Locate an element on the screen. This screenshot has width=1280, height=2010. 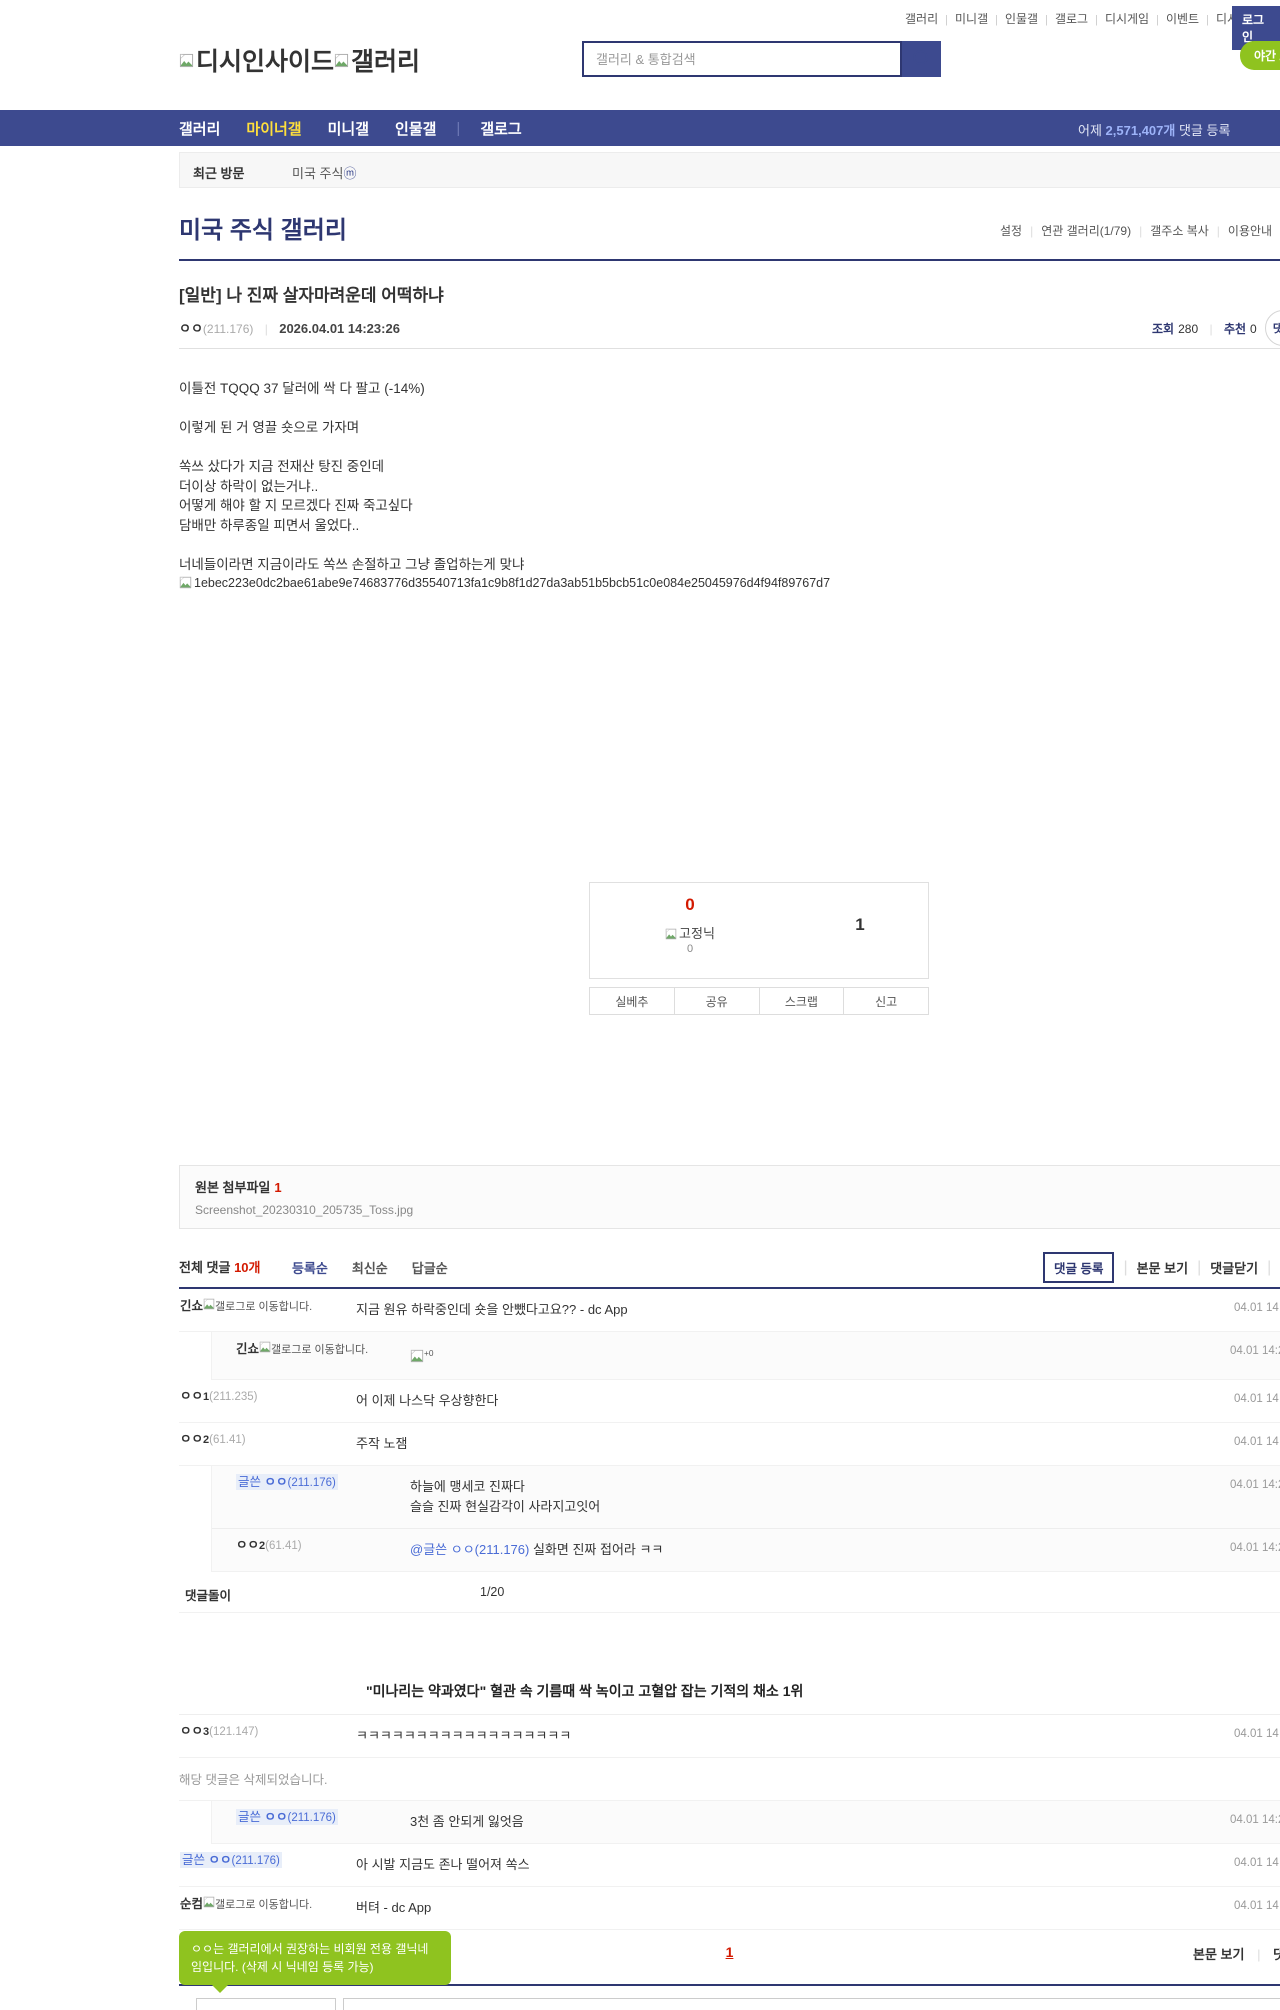
post-body-line: 너네들이라면 지금이라도 쏙쓰 손절하고 그냥 졸업하는게 맞냐 is located at coordinates (352, 564).